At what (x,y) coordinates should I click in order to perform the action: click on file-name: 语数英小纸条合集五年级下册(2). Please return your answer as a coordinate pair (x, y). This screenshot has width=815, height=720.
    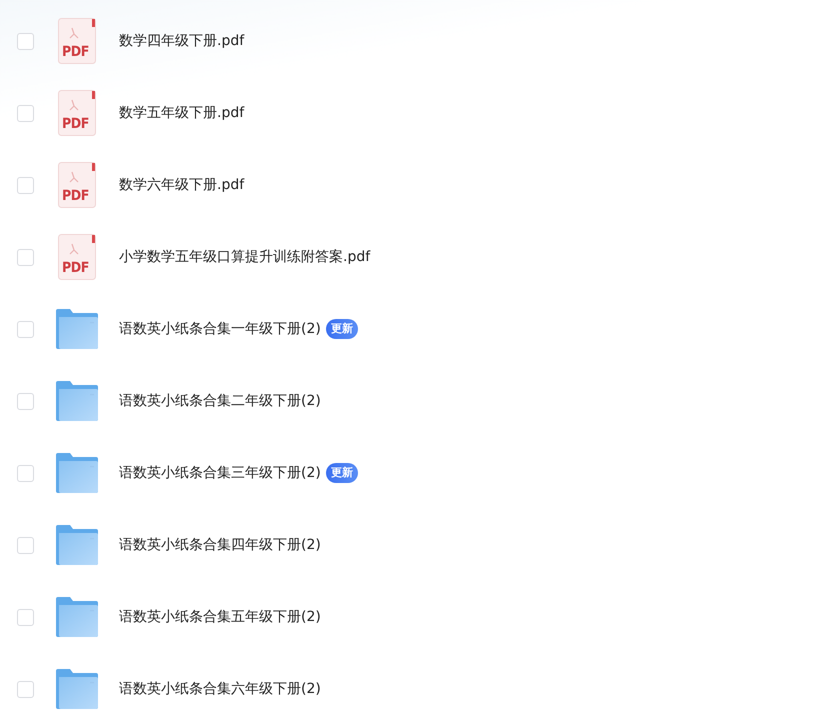
    Looking at the image, I should click on (220, 617).